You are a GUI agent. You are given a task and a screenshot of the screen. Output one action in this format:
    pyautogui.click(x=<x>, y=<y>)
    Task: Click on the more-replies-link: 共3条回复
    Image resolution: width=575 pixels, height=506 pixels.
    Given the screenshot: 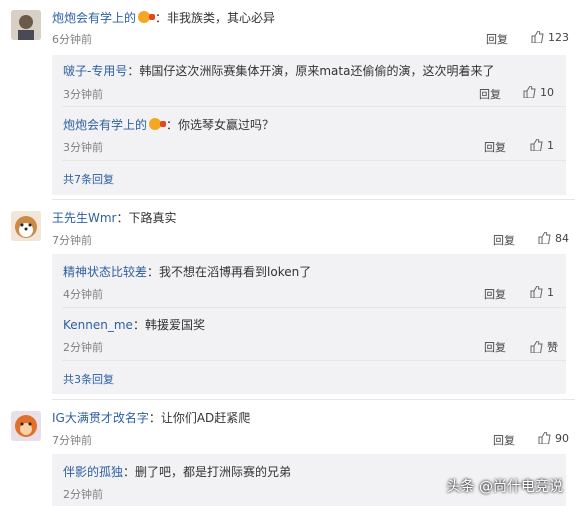 What is the action you would take?
    pyautogui.click(x=88, y=379)
    